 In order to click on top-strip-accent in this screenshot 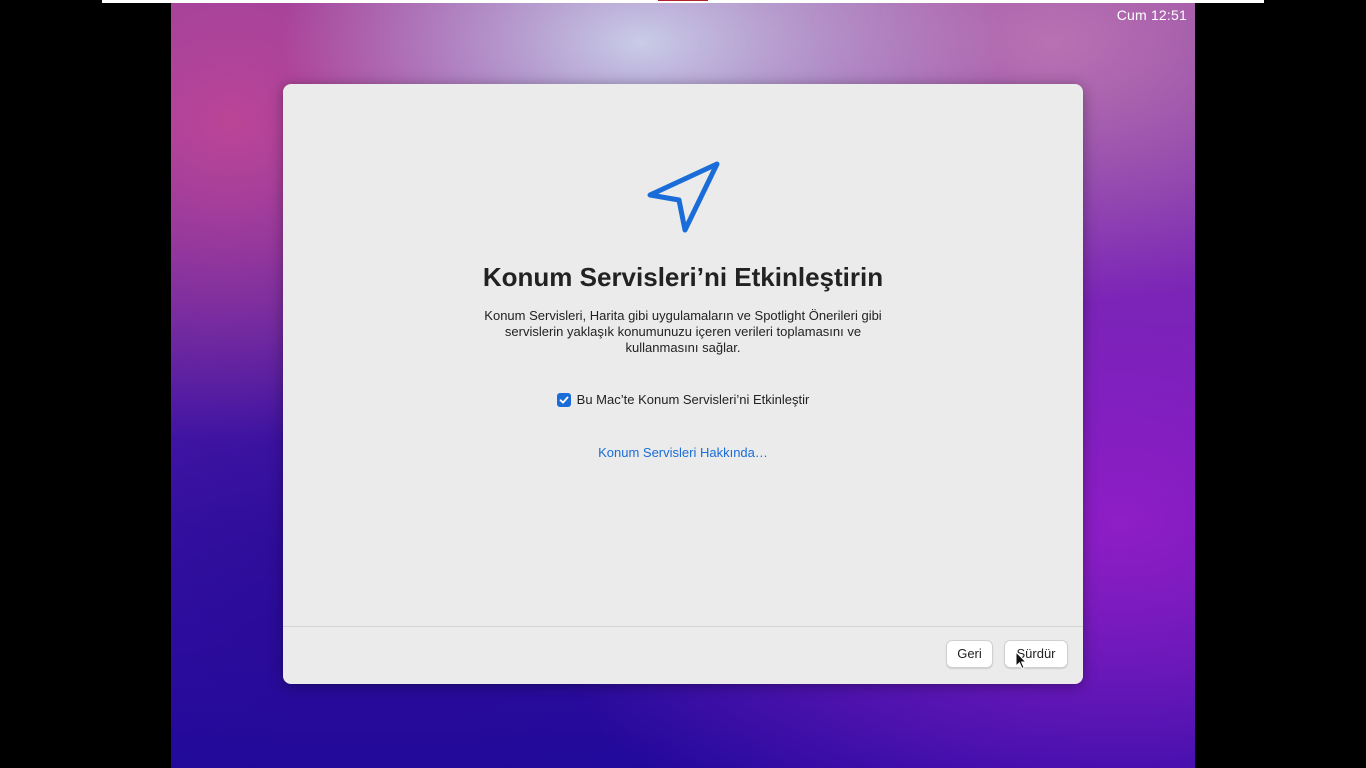, I will do `click(683, 0)`.